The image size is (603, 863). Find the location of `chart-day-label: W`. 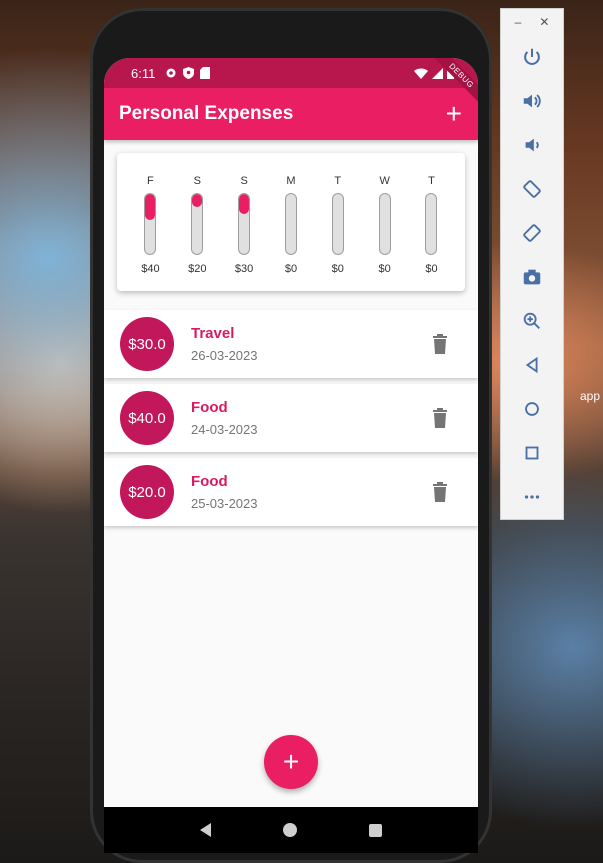

chart-day-label: W is located at coordinates (384, 181).